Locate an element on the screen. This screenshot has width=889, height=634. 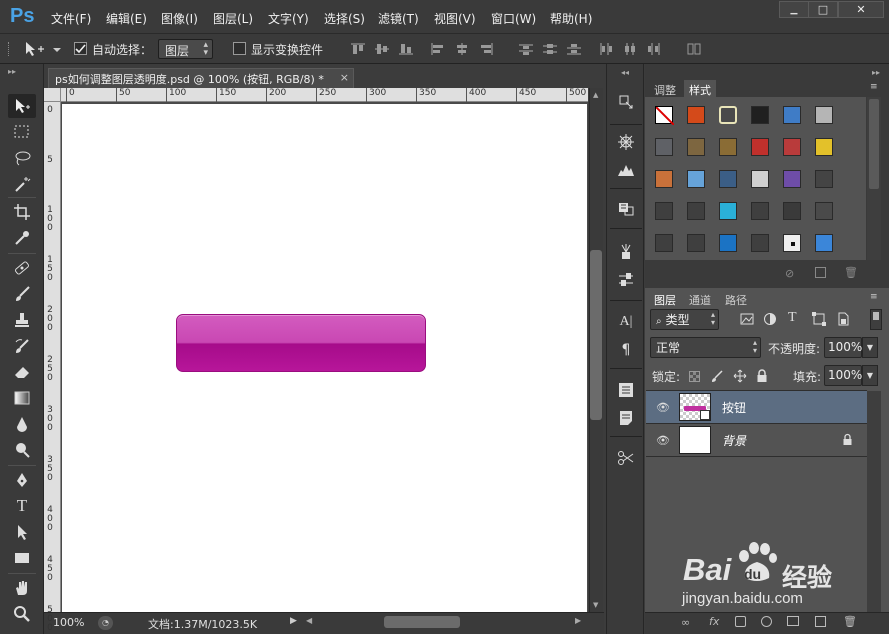
healing-brush-tool is located at coordinates (22, 268).